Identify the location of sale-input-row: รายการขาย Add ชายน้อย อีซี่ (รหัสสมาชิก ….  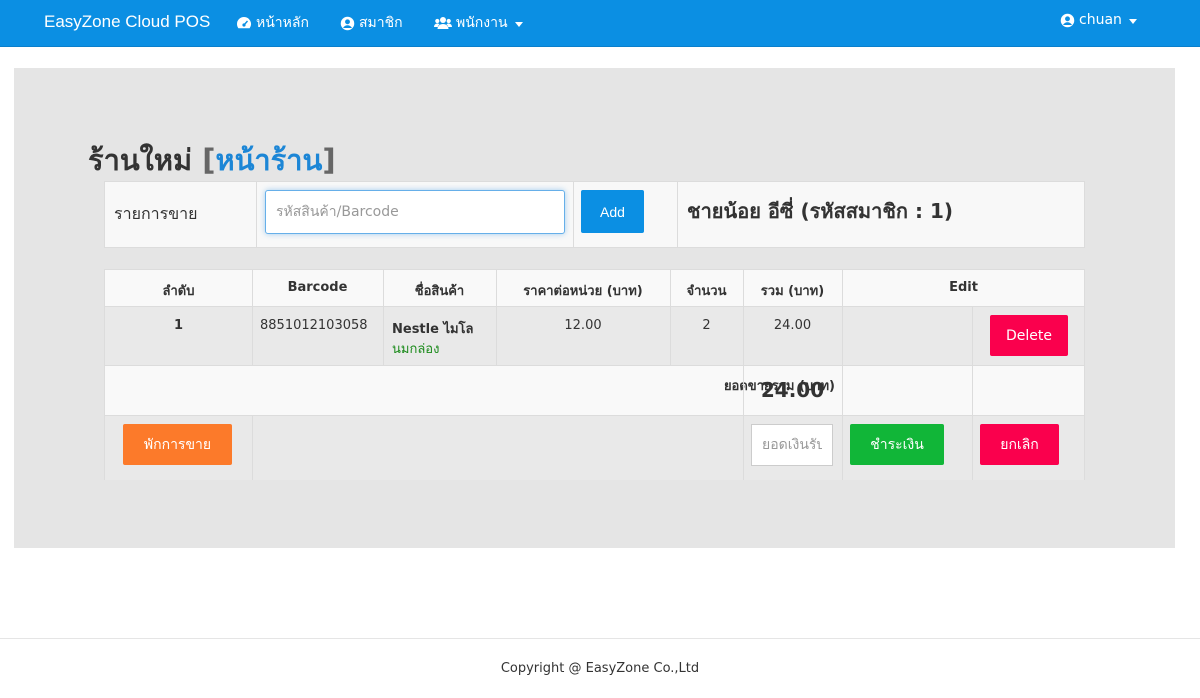
(594, 214).